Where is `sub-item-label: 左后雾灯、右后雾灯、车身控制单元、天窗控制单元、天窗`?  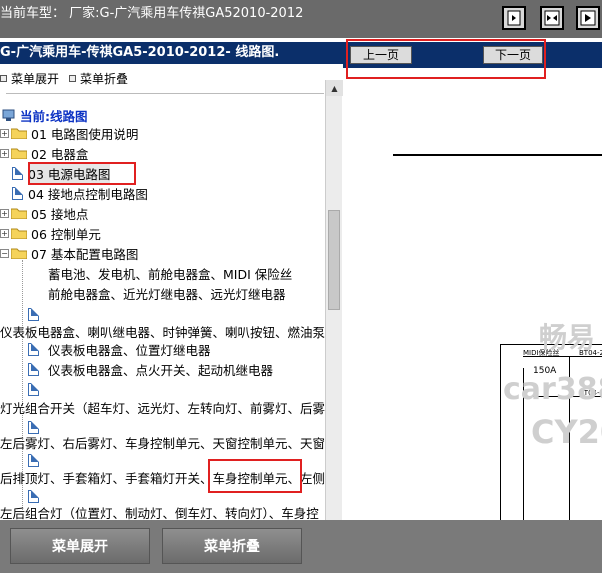
sub-item-label: 左后雾灯、右后雾灯、车身控制单元、天窗控制单元、天窗 is located at coordinates (163, 443).